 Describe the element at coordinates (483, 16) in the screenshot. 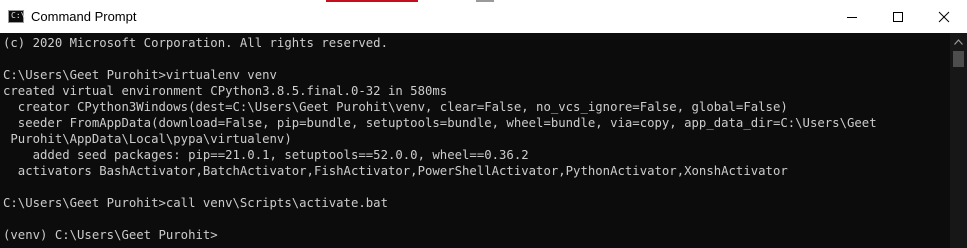

I see `title-bar: C:\ Command Prompt` at that location.